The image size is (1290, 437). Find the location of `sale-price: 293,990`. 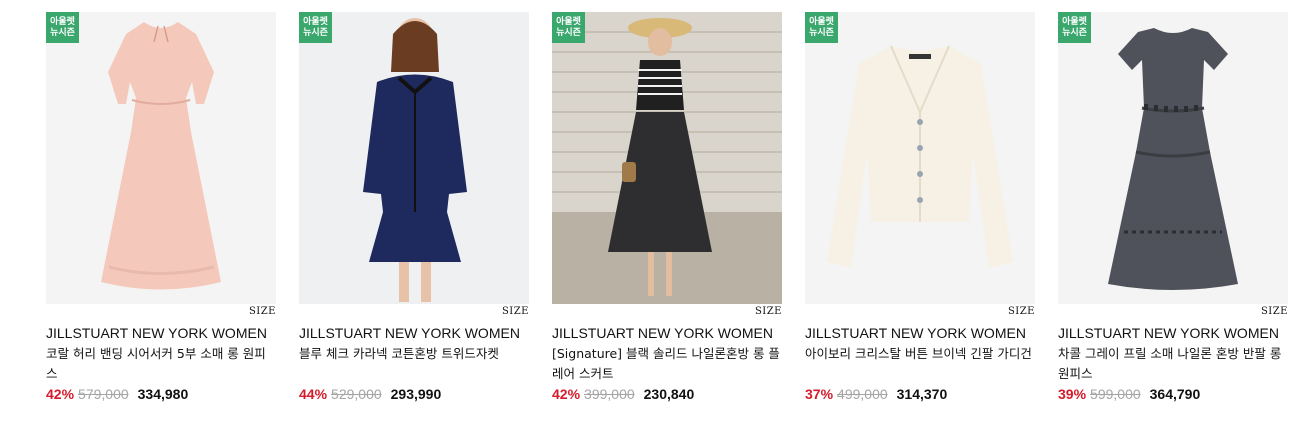

sale-price: 293,990 is located at coordinates (416, 394).